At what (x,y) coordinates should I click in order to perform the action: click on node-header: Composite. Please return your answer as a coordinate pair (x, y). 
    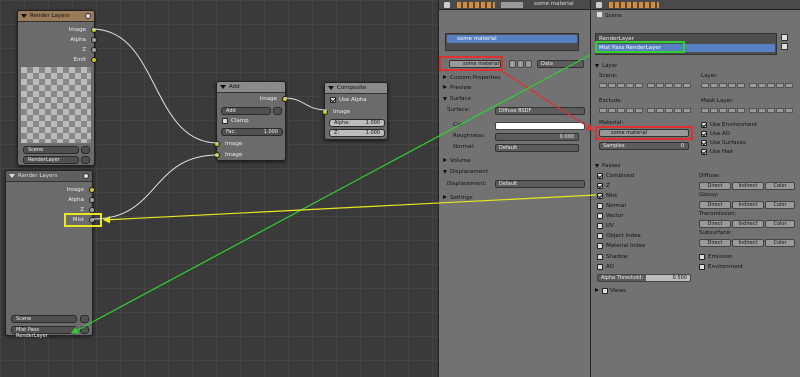
    Looking at the image, I should click on (356, 88).